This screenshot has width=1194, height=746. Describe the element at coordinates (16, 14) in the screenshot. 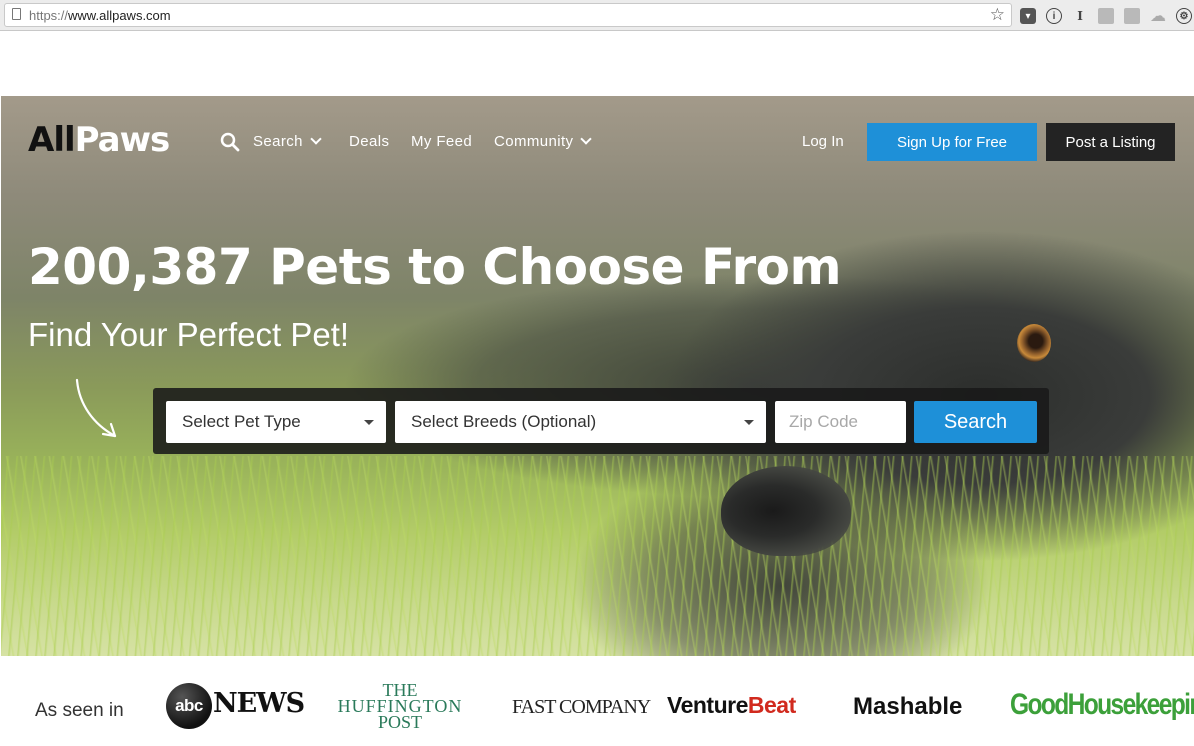

I see `page-icon` at that location.